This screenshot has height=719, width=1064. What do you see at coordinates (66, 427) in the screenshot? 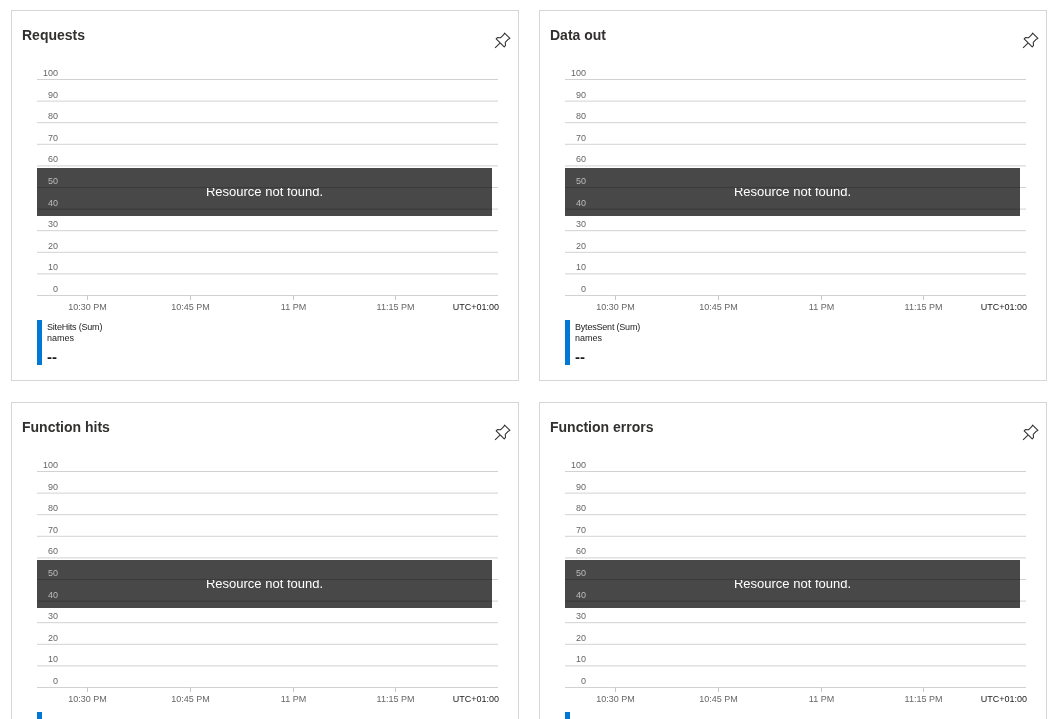
I see `card-title: Function hits` at bounding box center [66, 427].